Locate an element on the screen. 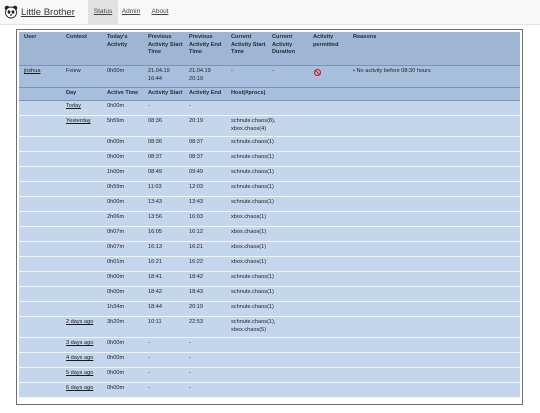 The height and width of the screenshot is (413, 540). activity-end-cell: 20:19 is located at coordinates (196, 121).